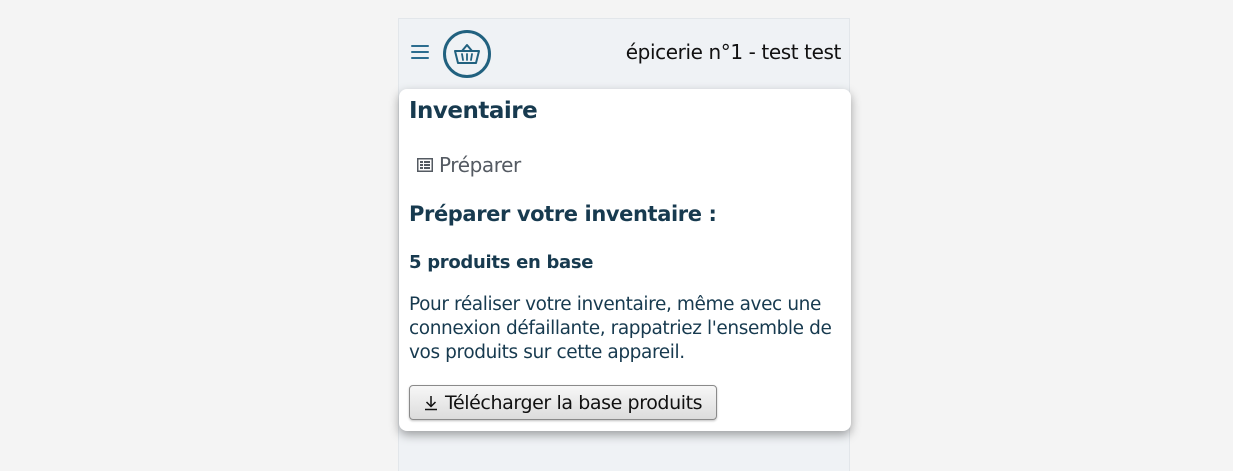 The width and height of the screenshot is (1233, 471). I want to click on list-form-icon, so click(425, 165).